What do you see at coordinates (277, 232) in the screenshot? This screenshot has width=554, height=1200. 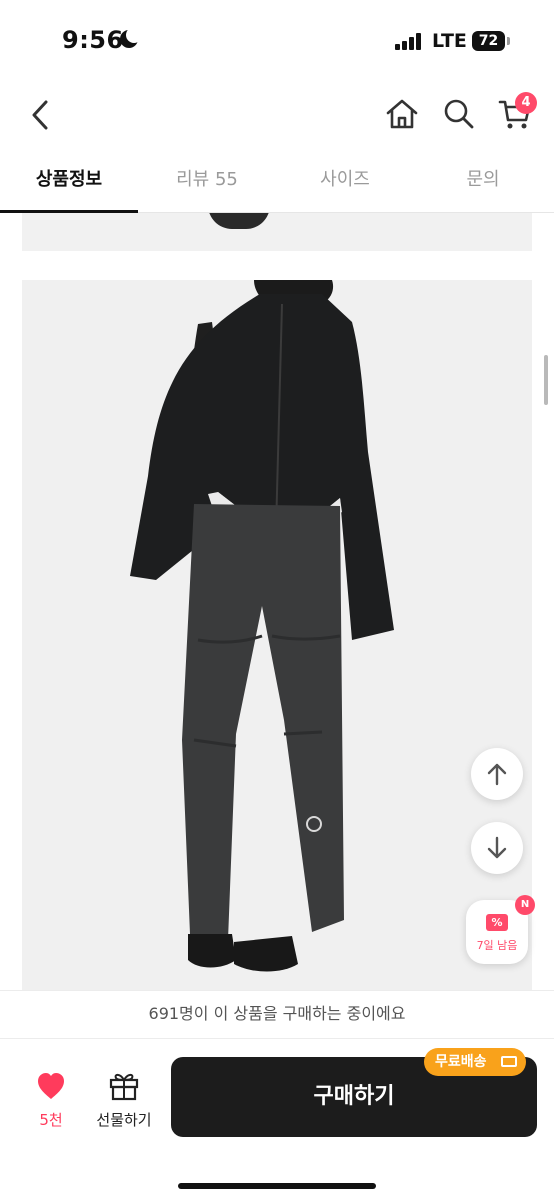 I see `previous-product-image` at bounding box center [277, 232].